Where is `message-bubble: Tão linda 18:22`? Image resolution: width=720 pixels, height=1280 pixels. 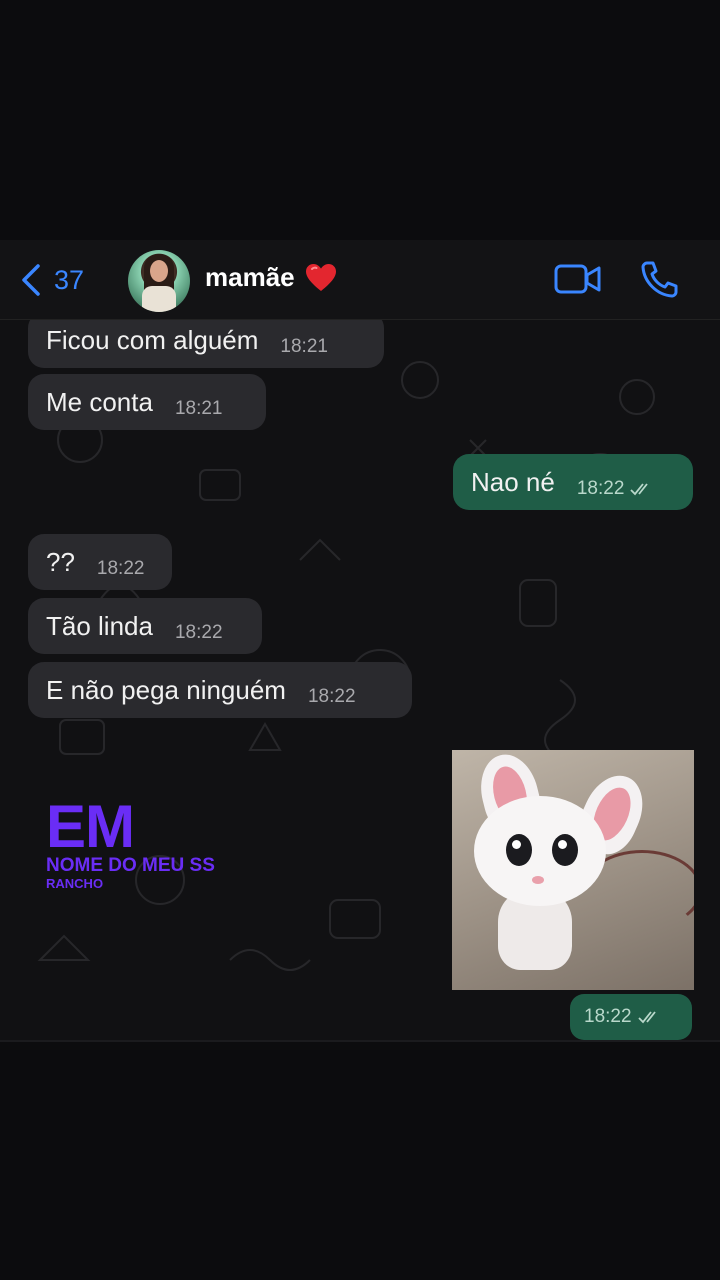
message-bubble: Tão linda 18:22 is located at coordinates (145, 626).